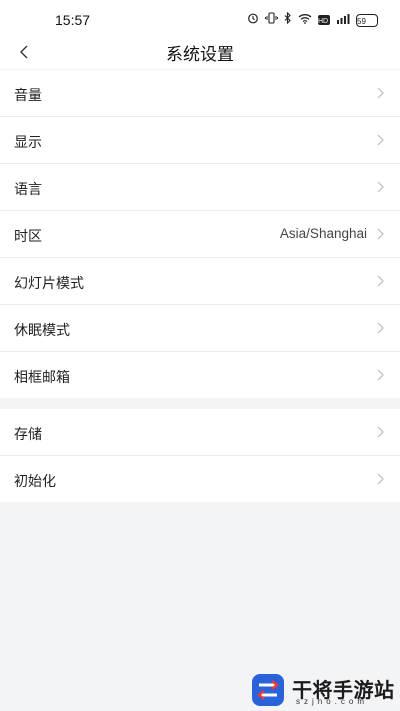 Image resolution: width=400 pixels, height=711 pixels. Describe the element at coordinates (200, 93) in the screenshot. I see `settings-row-volume: 音量` at that location.